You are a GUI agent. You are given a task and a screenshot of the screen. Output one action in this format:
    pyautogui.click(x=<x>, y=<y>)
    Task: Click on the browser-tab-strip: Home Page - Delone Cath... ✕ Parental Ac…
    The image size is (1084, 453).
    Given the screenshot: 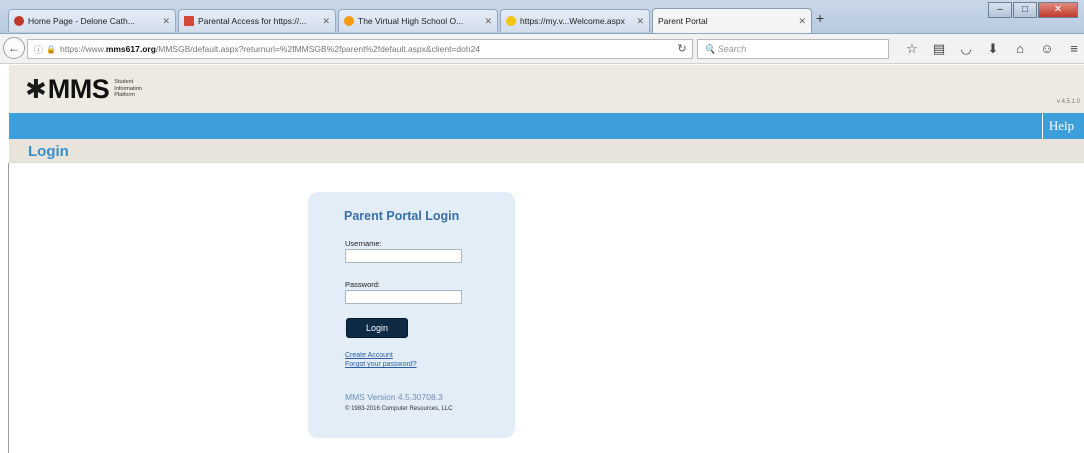 What is the action you would take?
    pyautogui.click(x=542, y=17)
    